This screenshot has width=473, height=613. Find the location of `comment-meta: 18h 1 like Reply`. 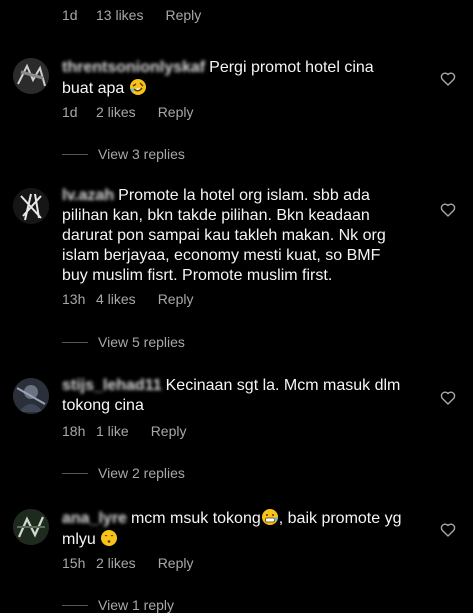

comment-meta: 18h 1 like Reply is located at coordinates (124, 431).